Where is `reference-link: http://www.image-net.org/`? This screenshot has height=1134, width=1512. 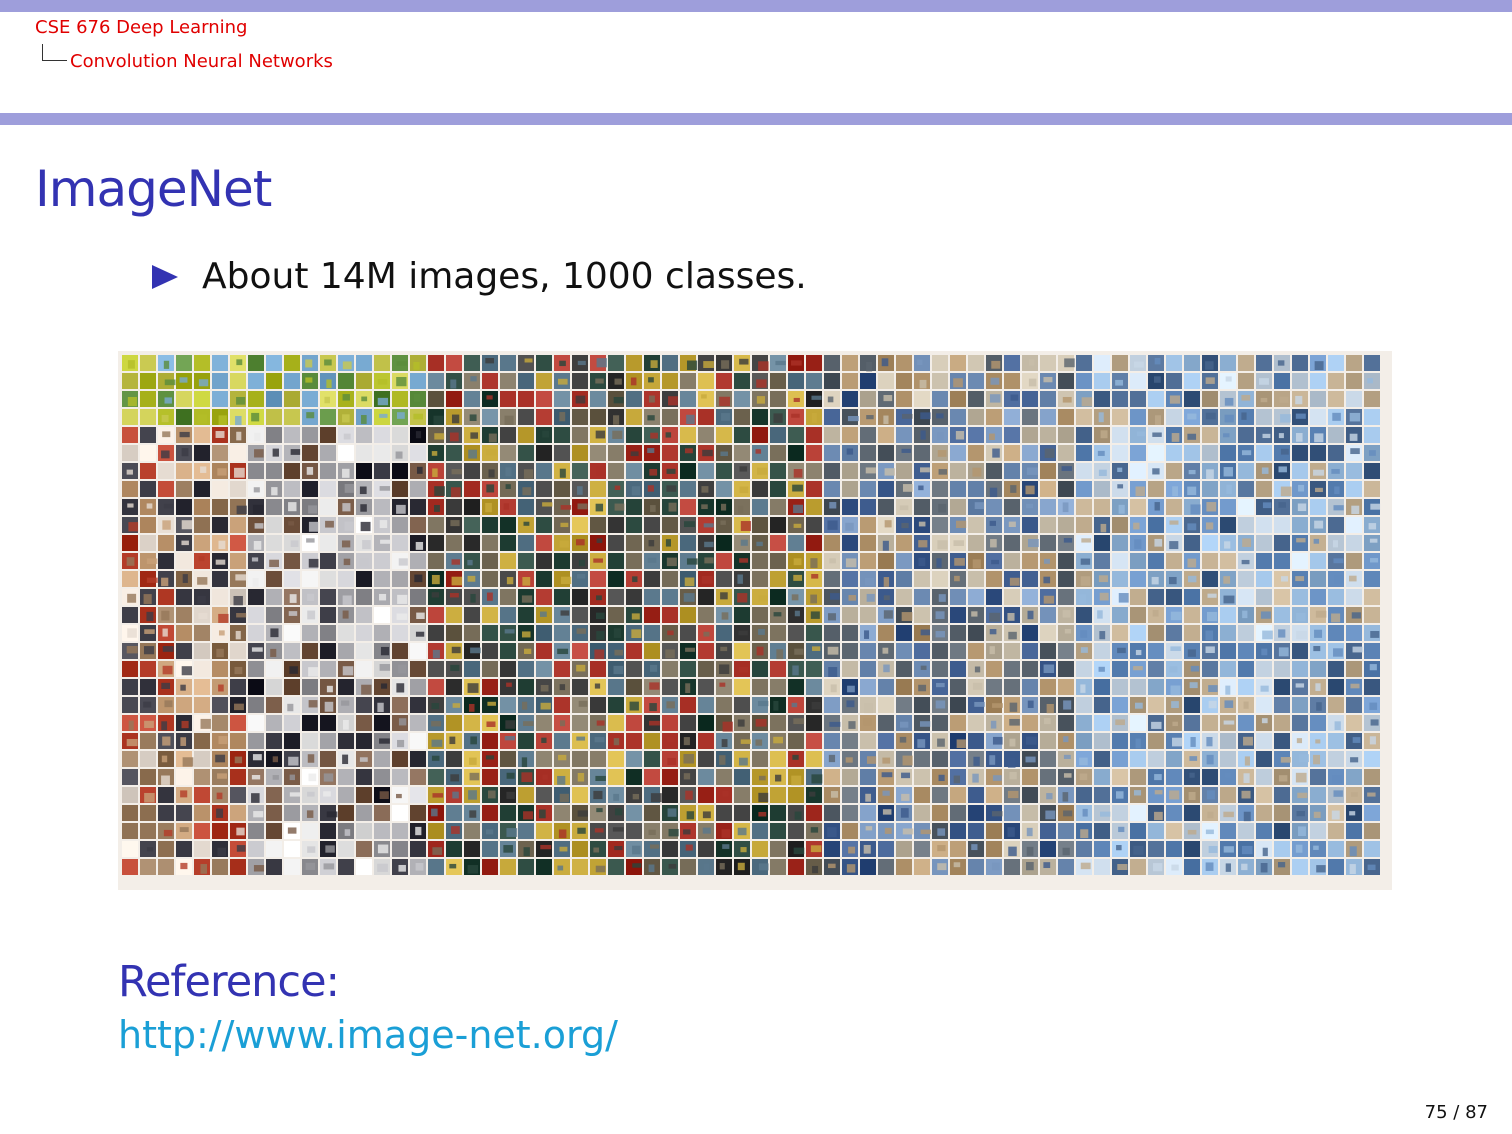 reference-link: http://www.image-net.org/ is located at coordinates (368, 1035).